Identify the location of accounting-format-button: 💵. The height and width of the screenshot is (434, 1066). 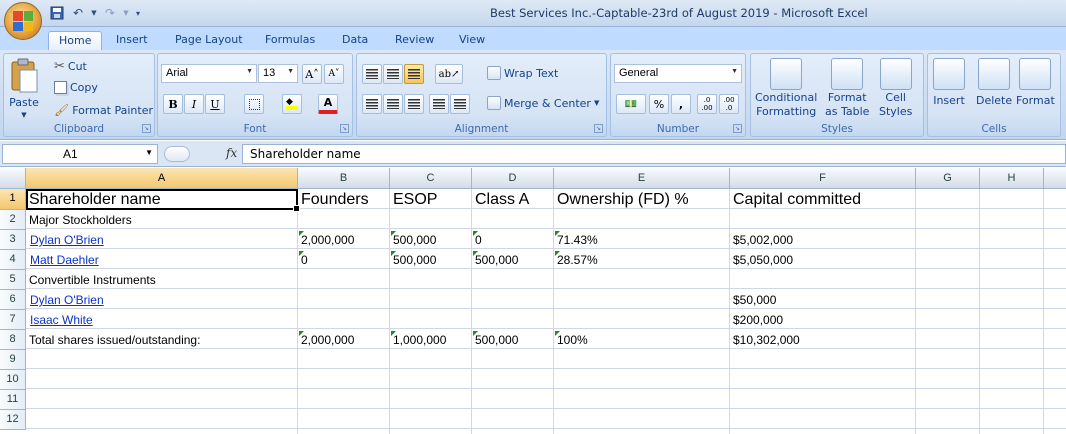
(631, 104).